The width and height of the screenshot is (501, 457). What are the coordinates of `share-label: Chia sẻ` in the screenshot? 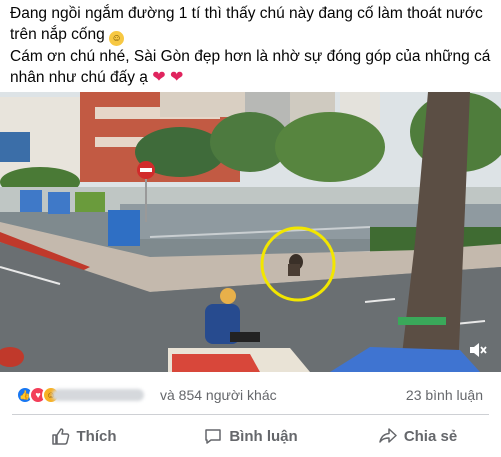 It's located at (430, 436).